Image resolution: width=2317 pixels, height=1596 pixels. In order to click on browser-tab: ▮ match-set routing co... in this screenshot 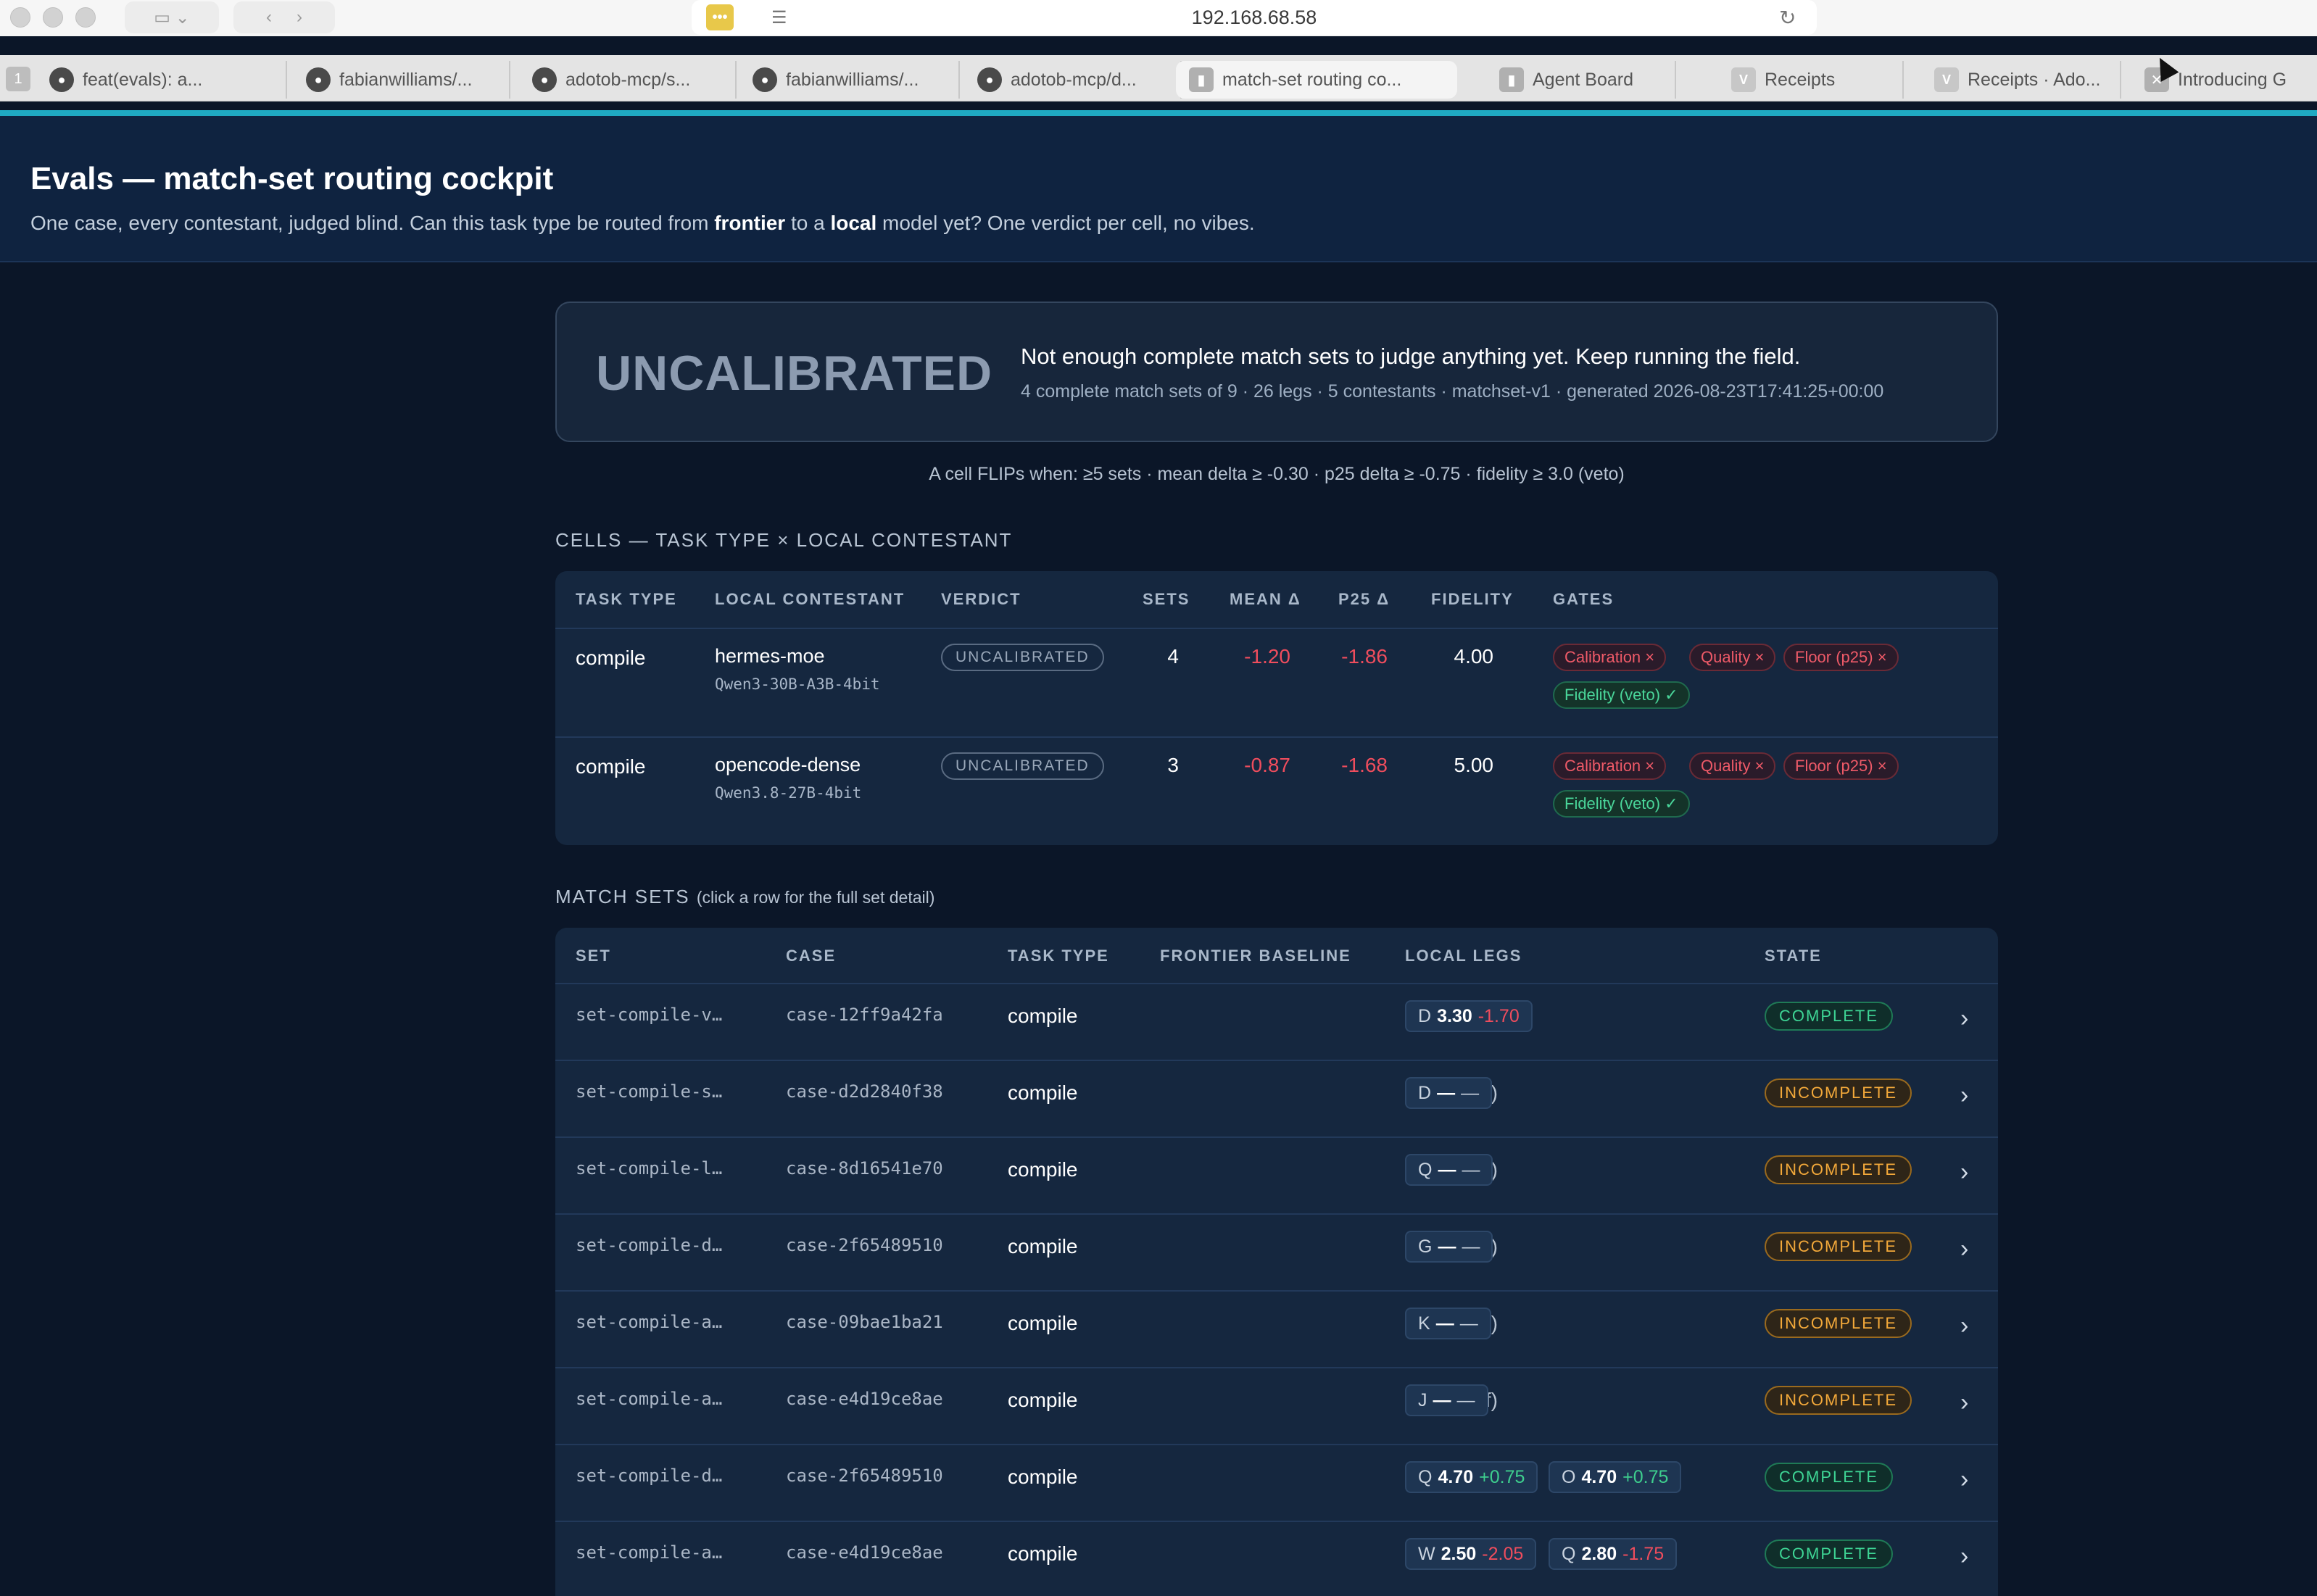, I will do `click(1317, 80)`.